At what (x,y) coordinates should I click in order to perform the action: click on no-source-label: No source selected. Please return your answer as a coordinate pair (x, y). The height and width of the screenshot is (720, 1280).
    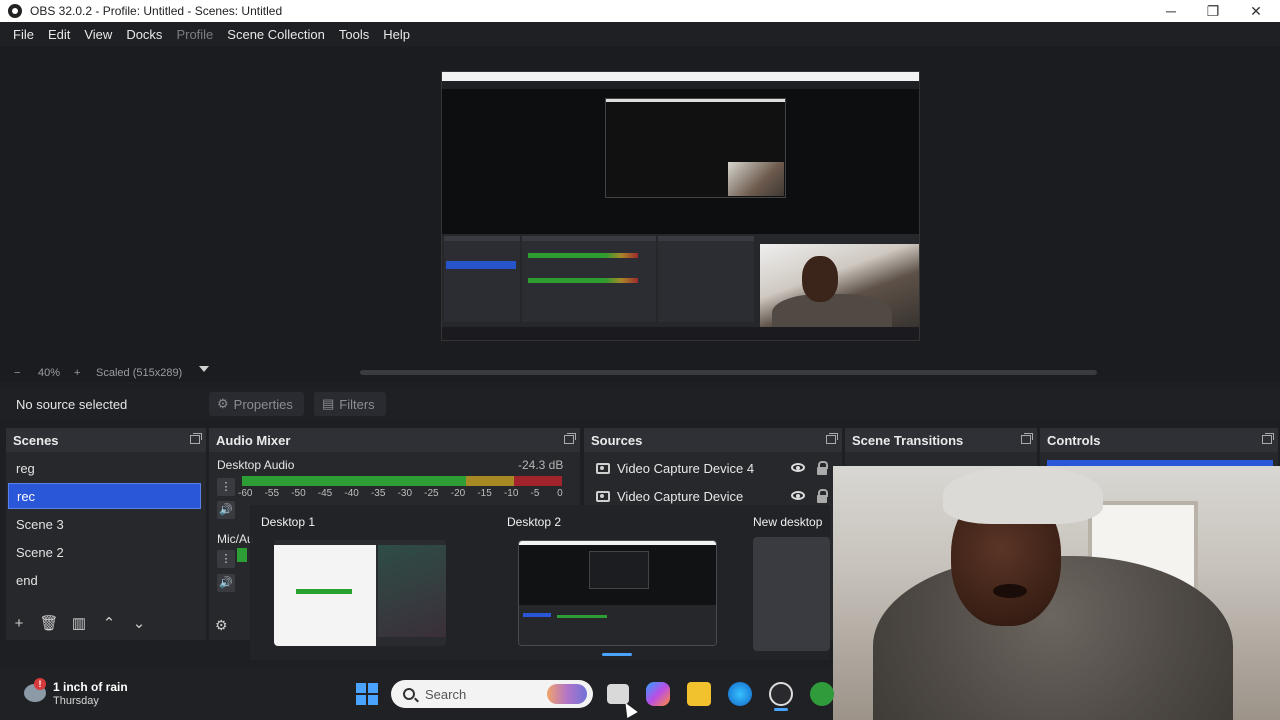
    Looking at the image, I should click on (72, 404).